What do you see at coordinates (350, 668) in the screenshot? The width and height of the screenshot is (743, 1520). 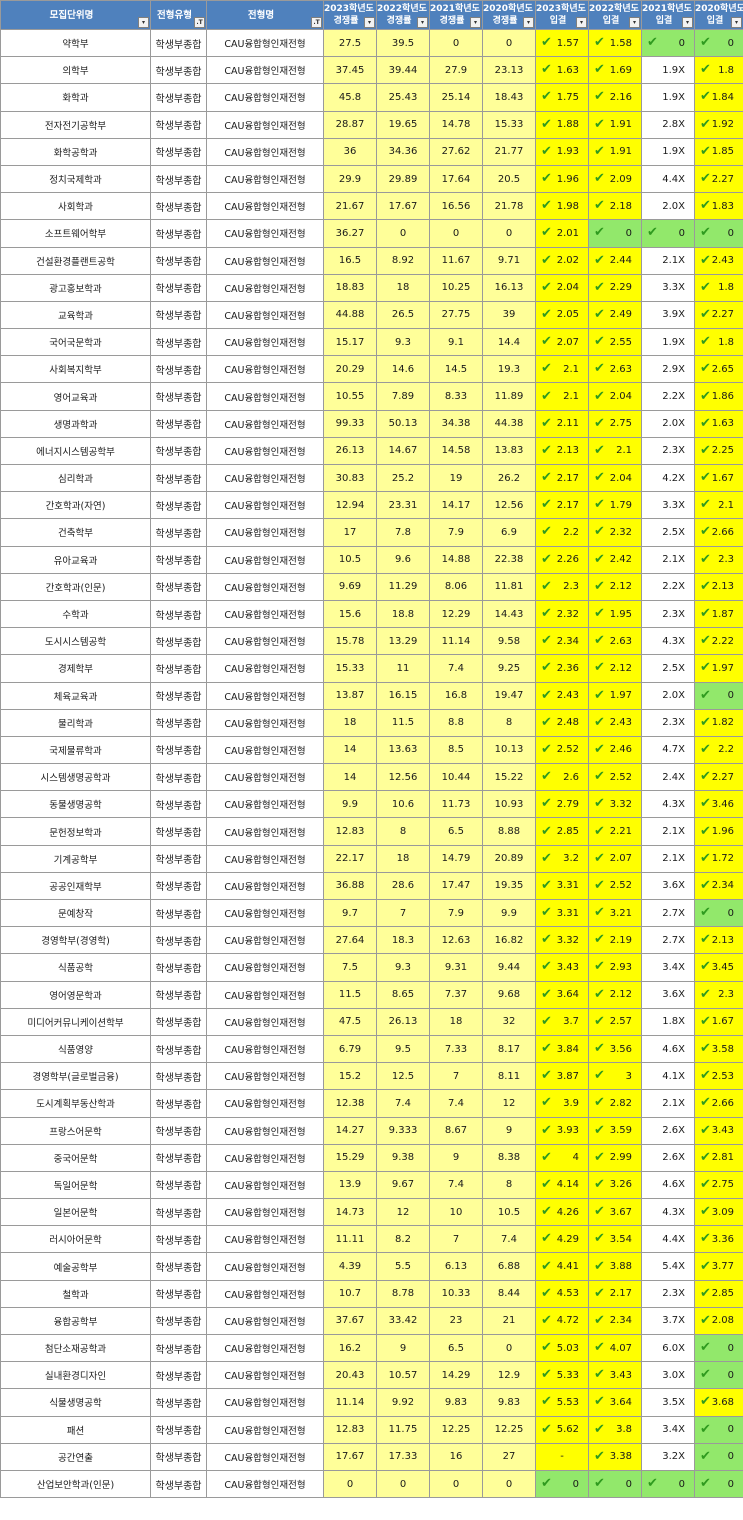 I see `competition-rate-cell: 15.33` at bounding box center [350, 668].